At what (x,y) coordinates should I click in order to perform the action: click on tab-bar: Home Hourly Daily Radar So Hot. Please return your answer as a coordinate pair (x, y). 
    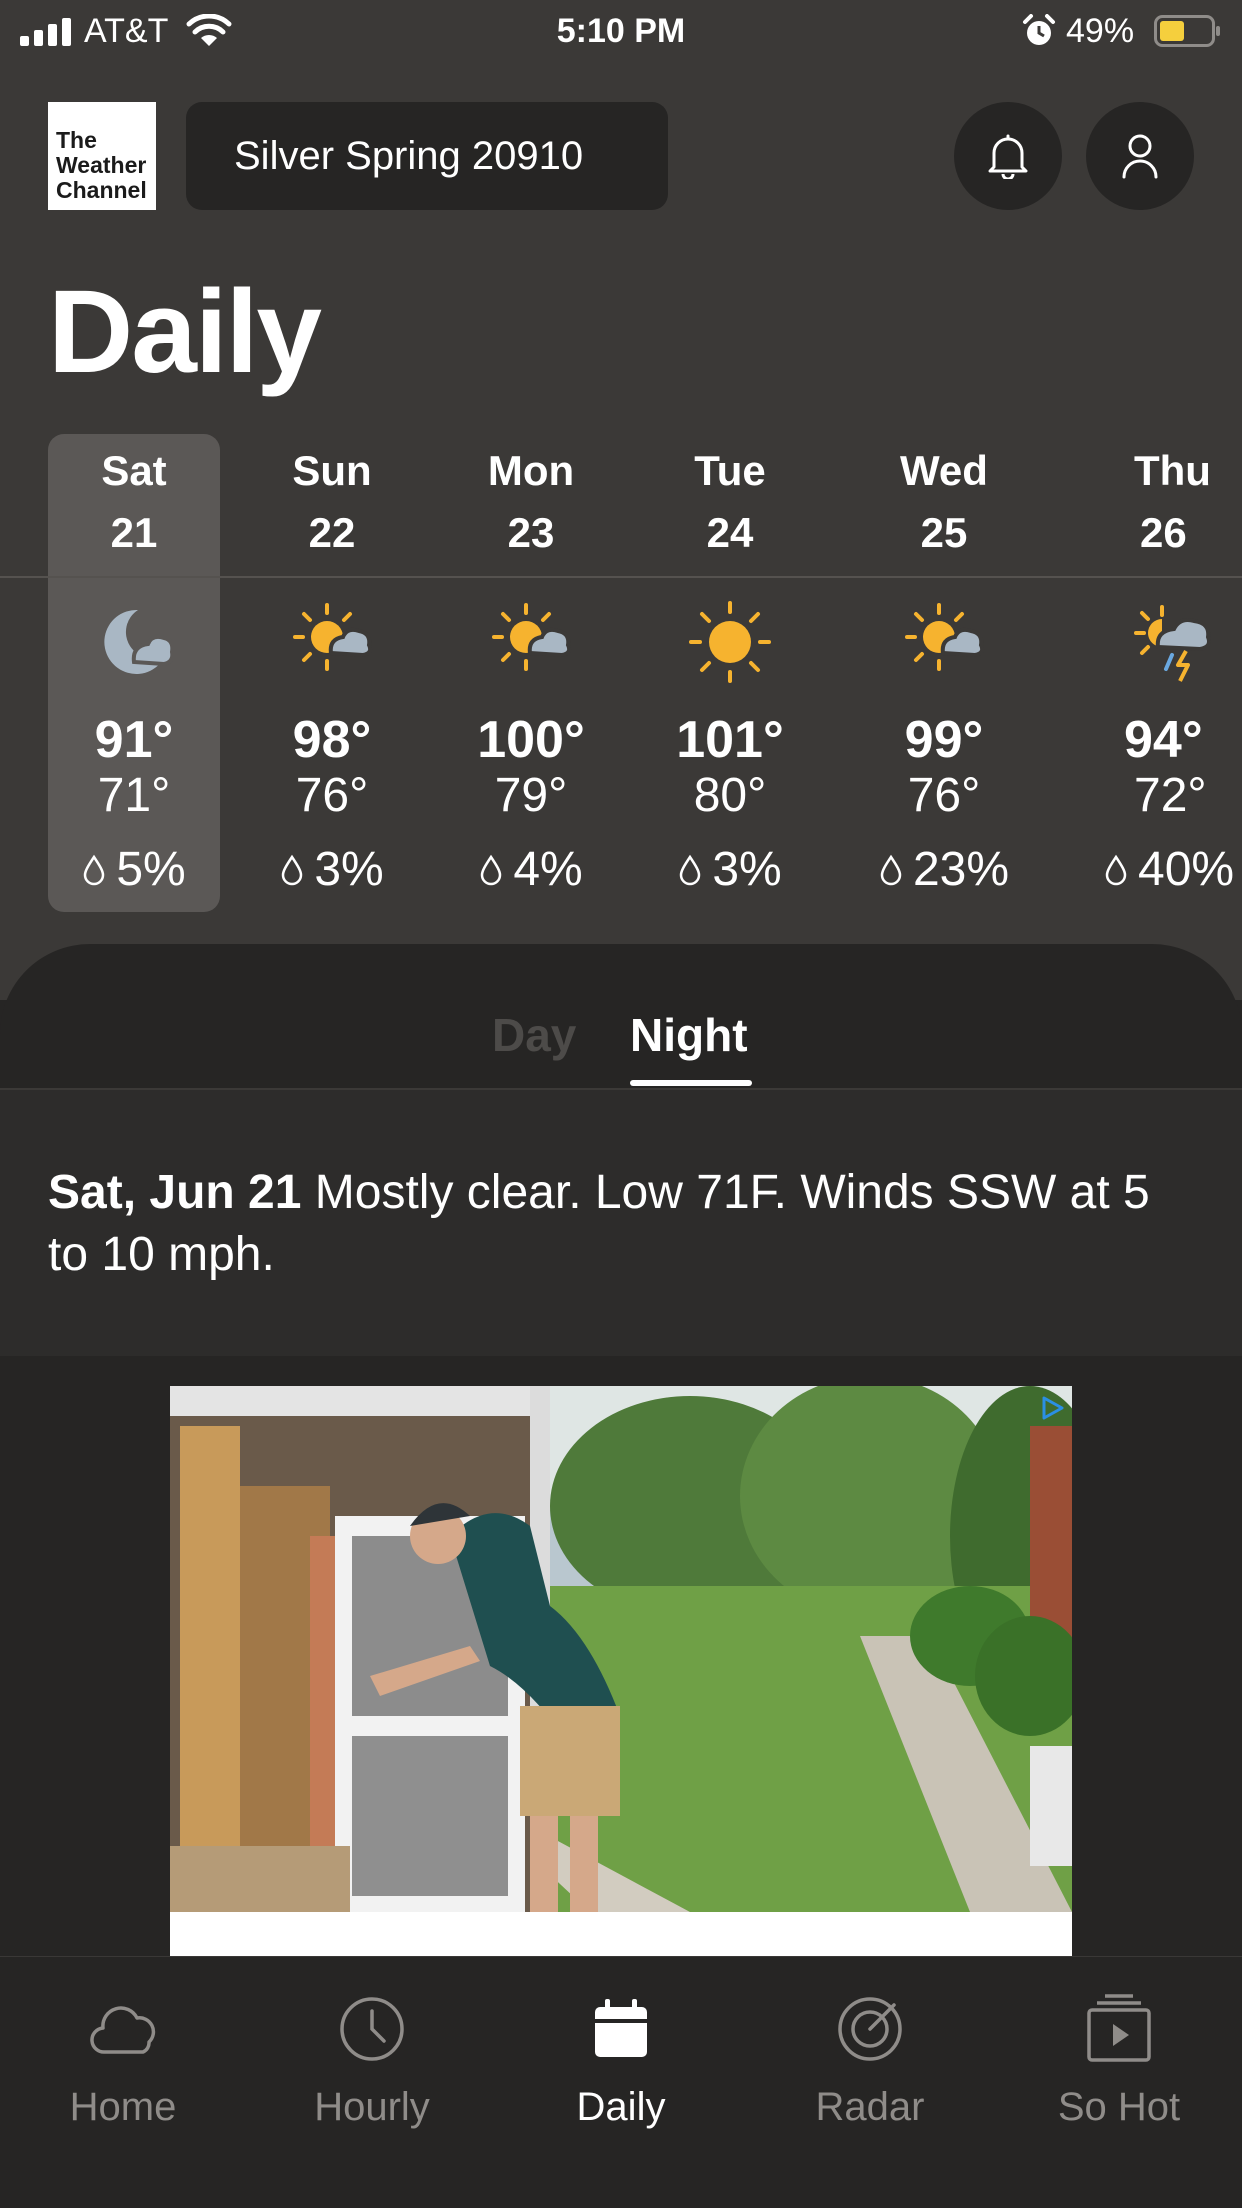
    Looking at the image, I should click on (621, 2082).